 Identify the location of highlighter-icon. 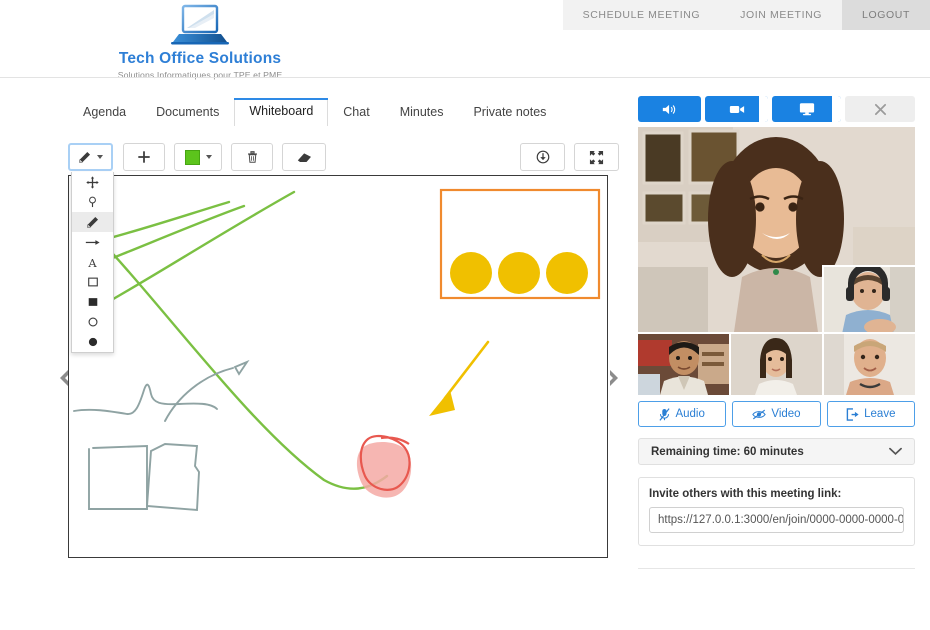
(92, 201).